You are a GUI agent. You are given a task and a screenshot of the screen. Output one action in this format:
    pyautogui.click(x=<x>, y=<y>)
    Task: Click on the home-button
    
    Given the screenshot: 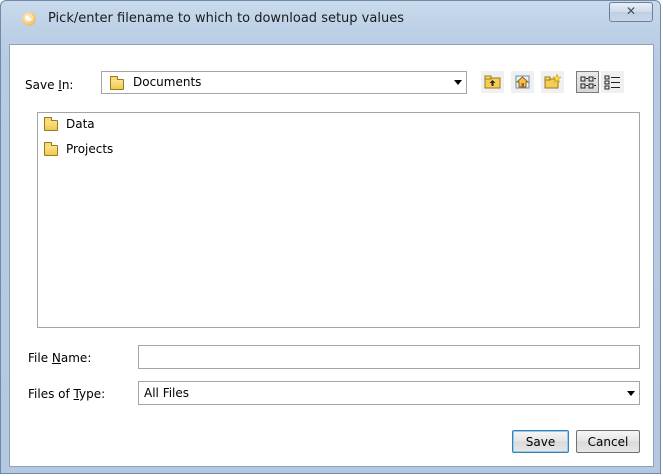 What is the action you would take?
    pyautogui.click(x=522, y=82)
    